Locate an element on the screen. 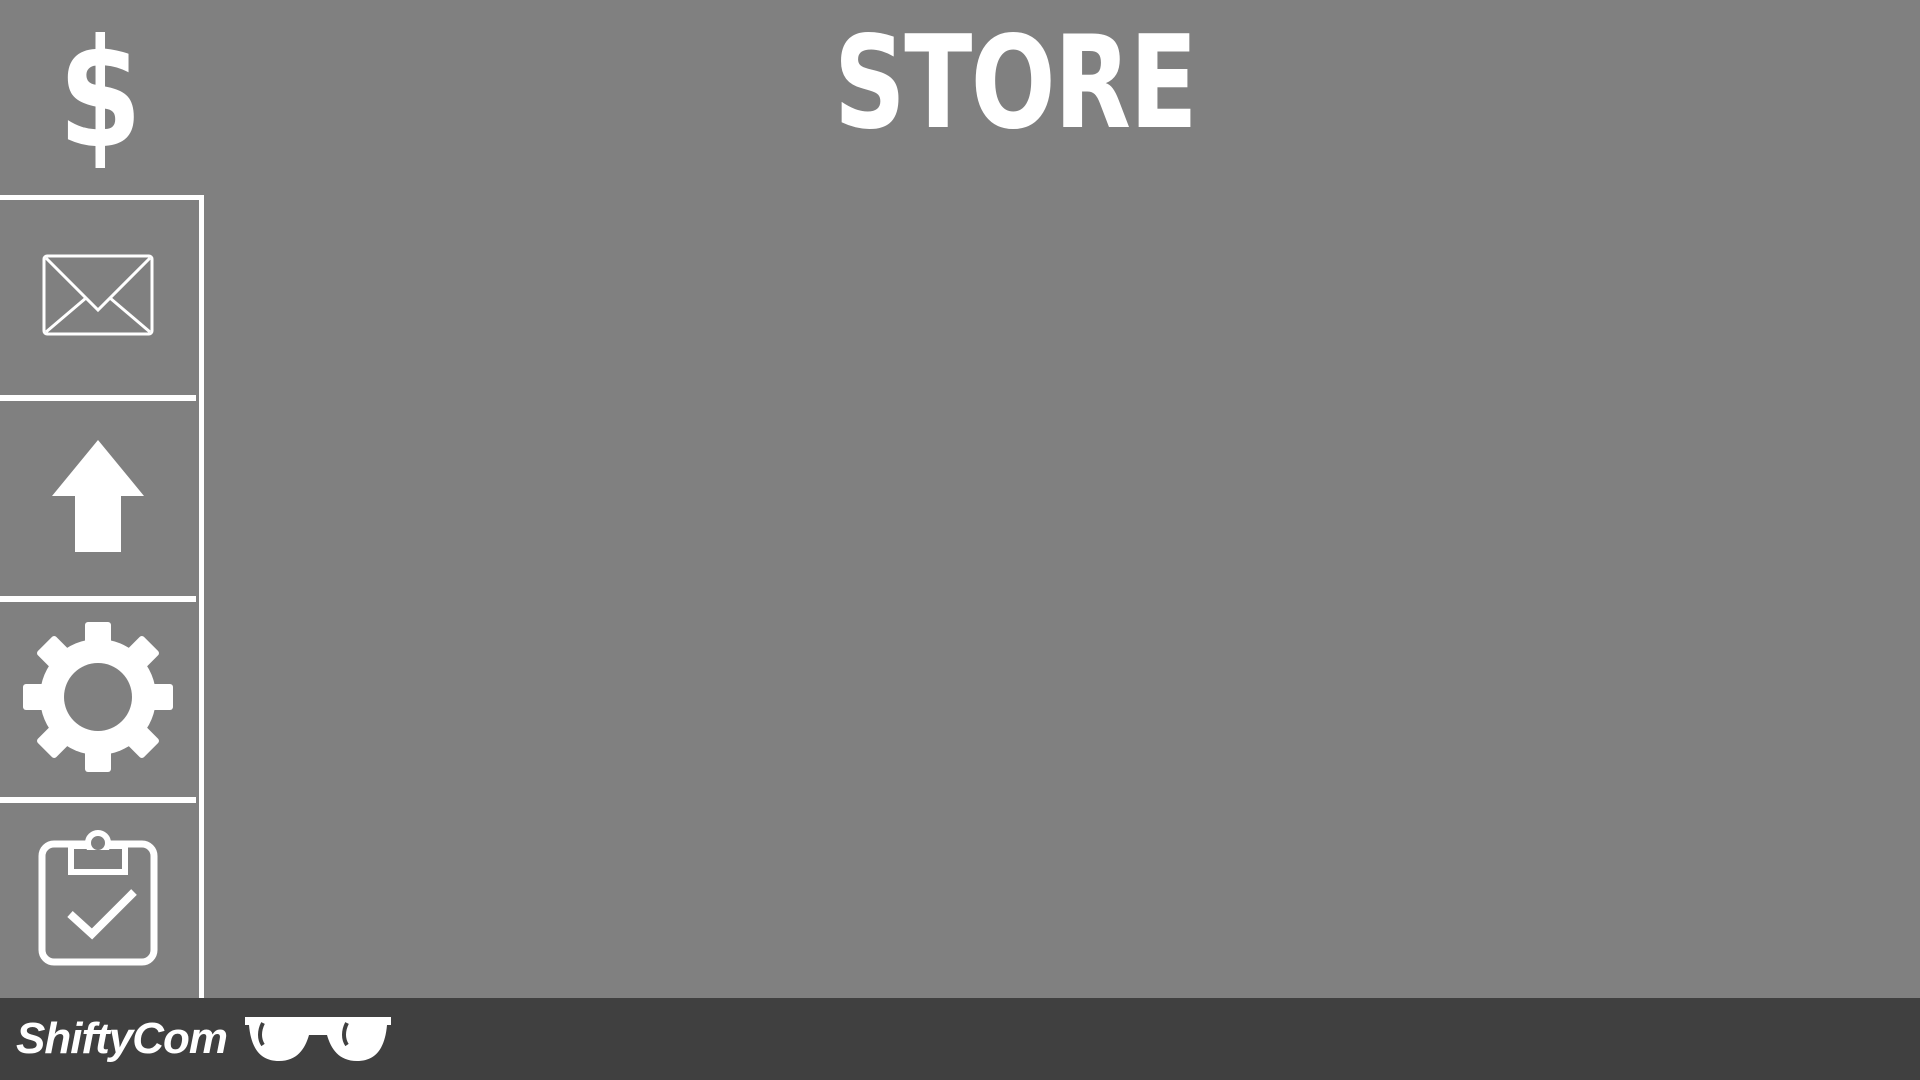  sidebar-item-settings is located at coordinates (98, 697).